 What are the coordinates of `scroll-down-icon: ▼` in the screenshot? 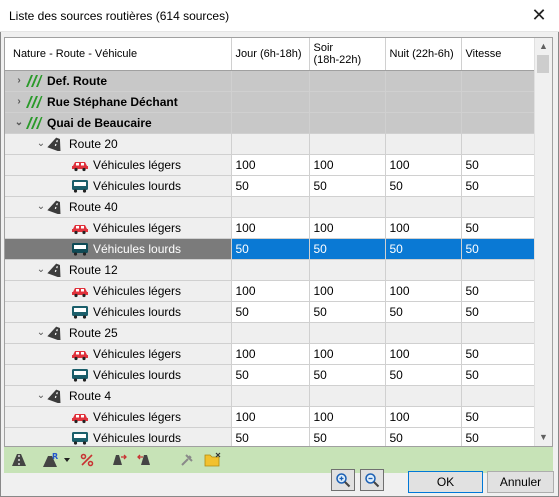 It's located at (543, 437).